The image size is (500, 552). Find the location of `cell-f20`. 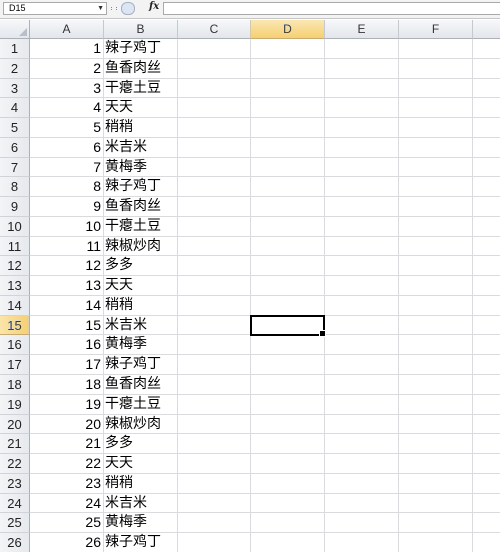

cell-f20 is located at coordinates (436, 424).